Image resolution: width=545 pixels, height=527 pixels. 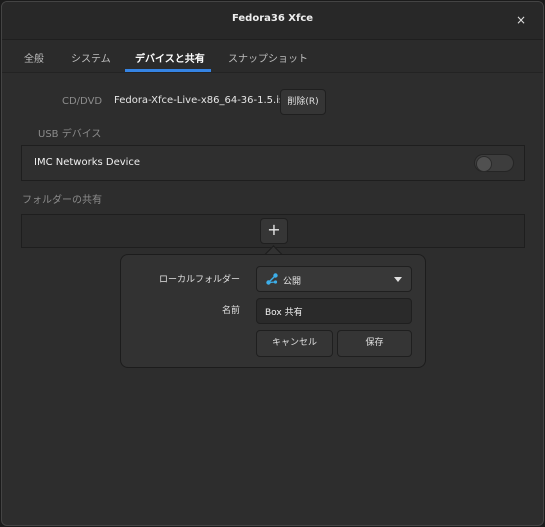 I want to click on share-name-label: 名前, so click(x=230, y=311).